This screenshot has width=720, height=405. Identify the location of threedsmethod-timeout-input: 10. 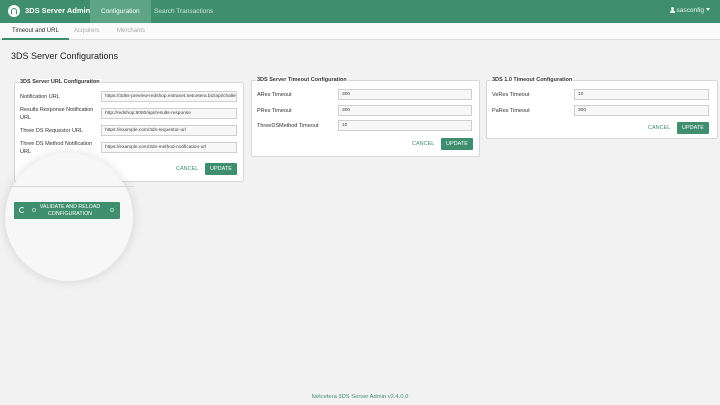
(405, 125).